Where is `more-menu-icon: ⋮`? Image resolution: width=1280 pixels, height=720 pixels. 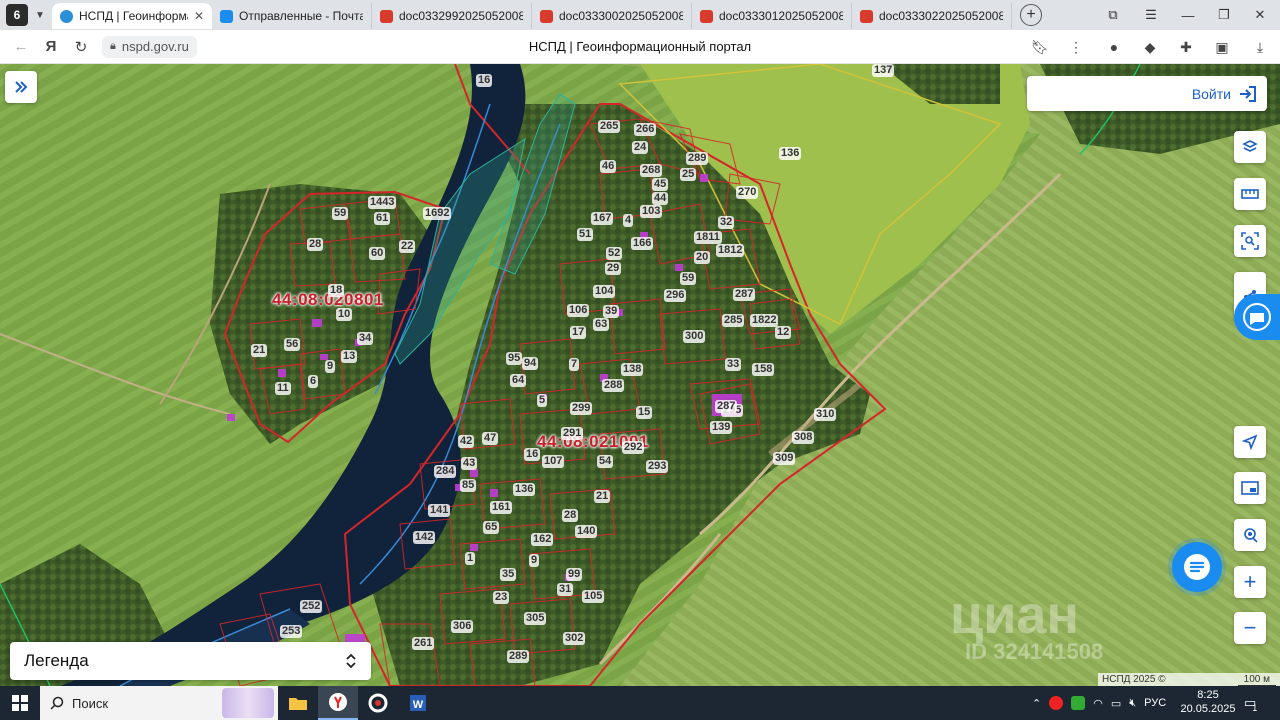 more-menu-icon: ⋮ is located at coordinates (1076, 47).